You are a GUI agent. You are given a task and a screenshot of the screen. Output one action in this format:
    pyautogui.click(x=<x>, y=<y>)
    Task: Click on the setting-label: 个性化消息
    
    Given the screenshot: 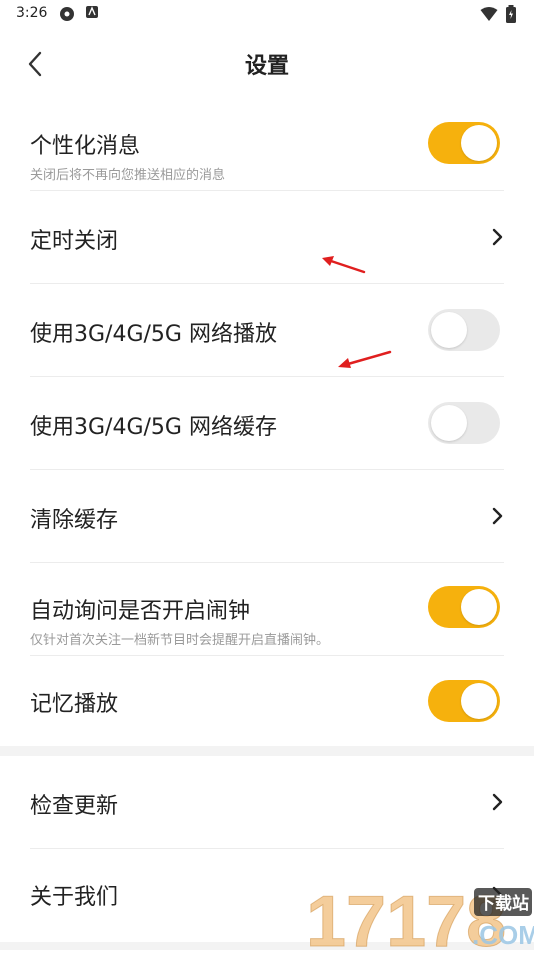 What is the action you would take?
    pyautogui.click(x=85, y=146)
    